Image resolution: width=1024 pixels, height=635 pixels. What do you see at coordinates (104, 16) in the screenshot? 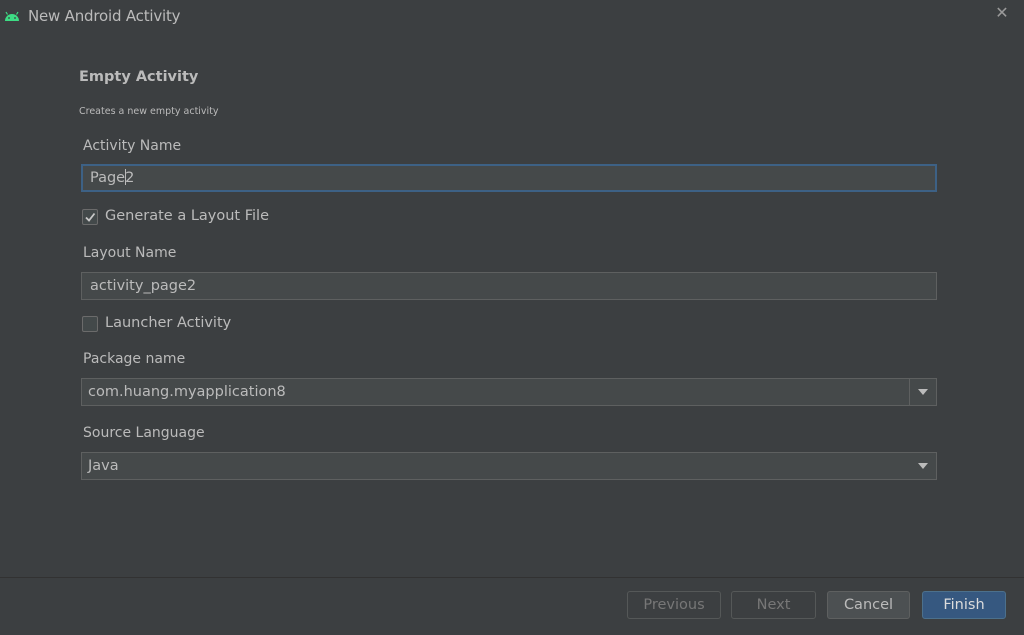
I see `window-title: New Android Activity` at bounding box center [104, 16].